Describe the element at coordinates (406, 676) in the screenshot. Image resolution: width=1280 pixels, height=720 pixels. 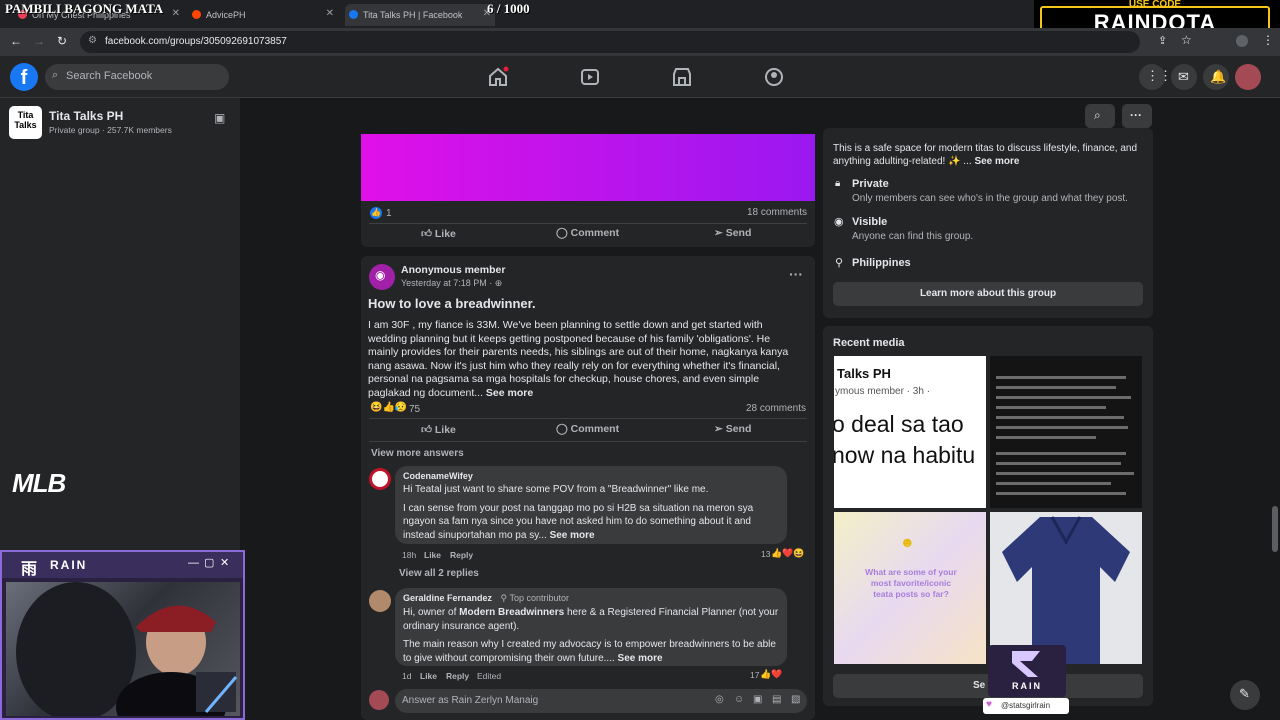
I see `comment-time: 1d` at that location.